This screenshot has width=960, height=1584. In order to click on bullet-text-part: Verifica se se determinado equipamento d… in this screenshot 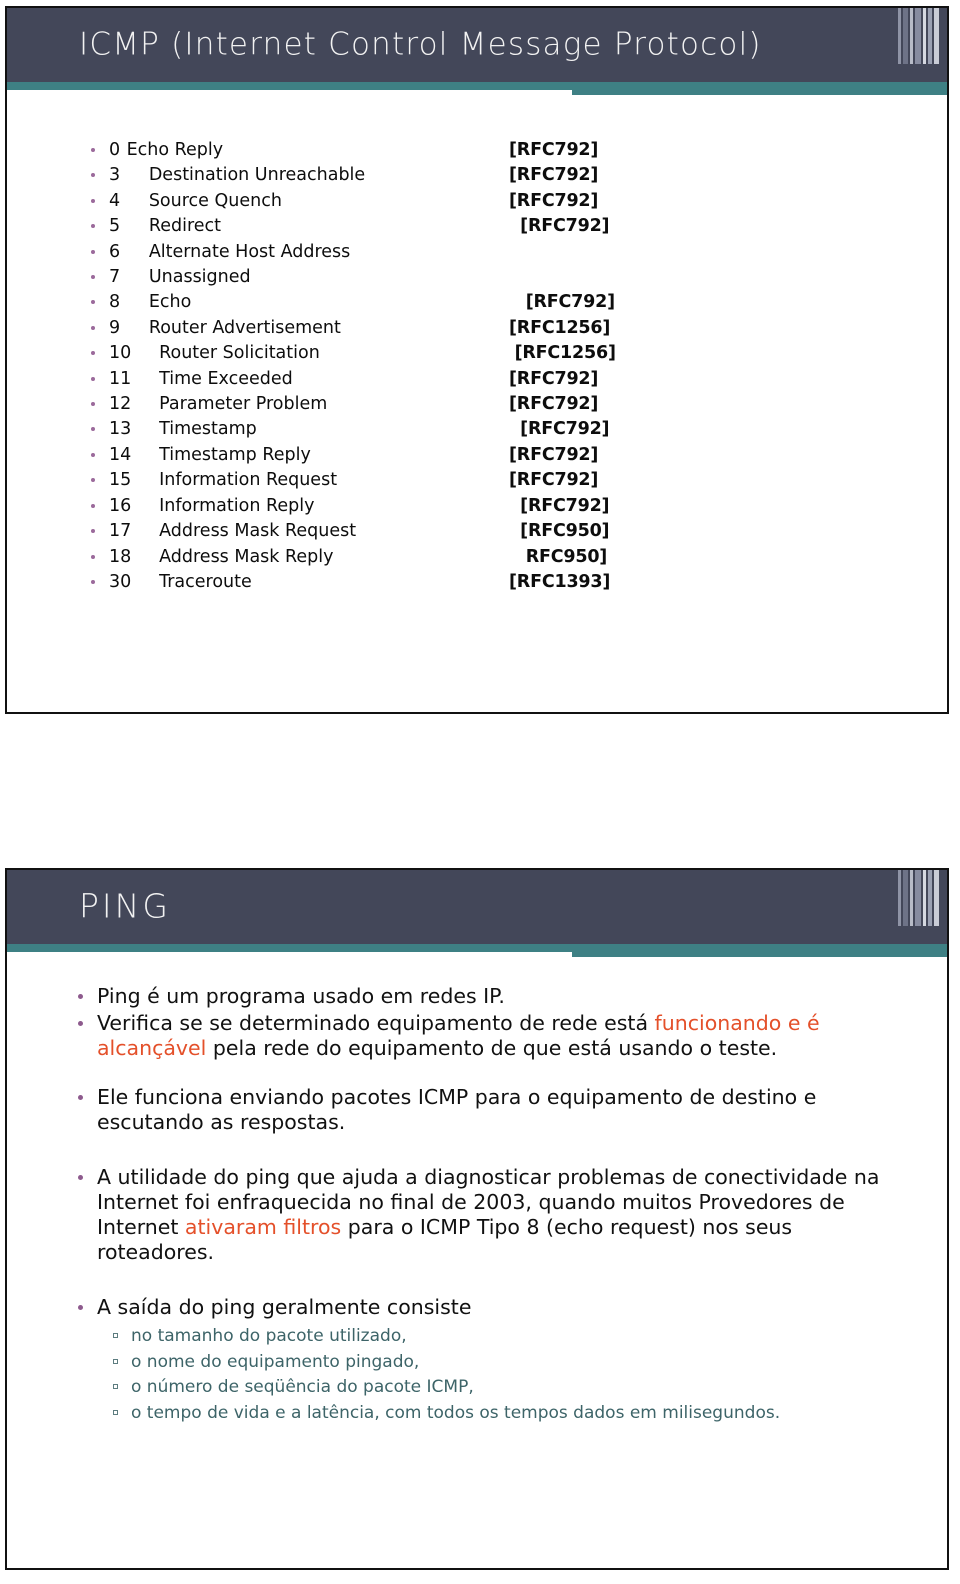, I will do `click(376, 1023)`.